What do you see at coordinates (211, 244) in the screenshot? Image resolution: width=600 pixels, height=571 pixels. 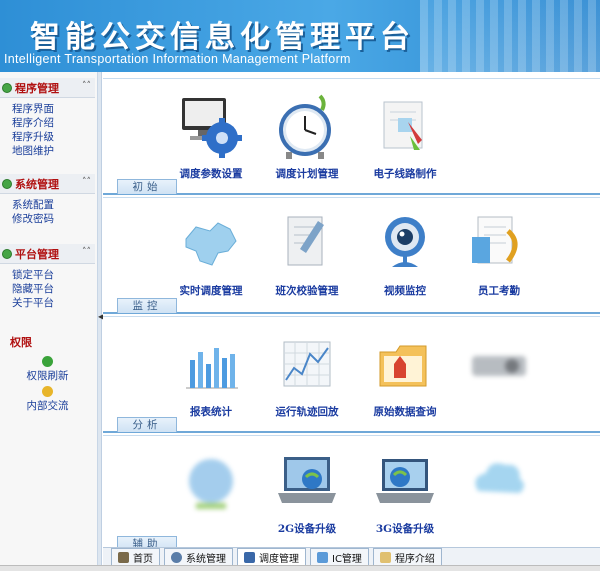 I see `map-icon` at bounding box center [211, 244].